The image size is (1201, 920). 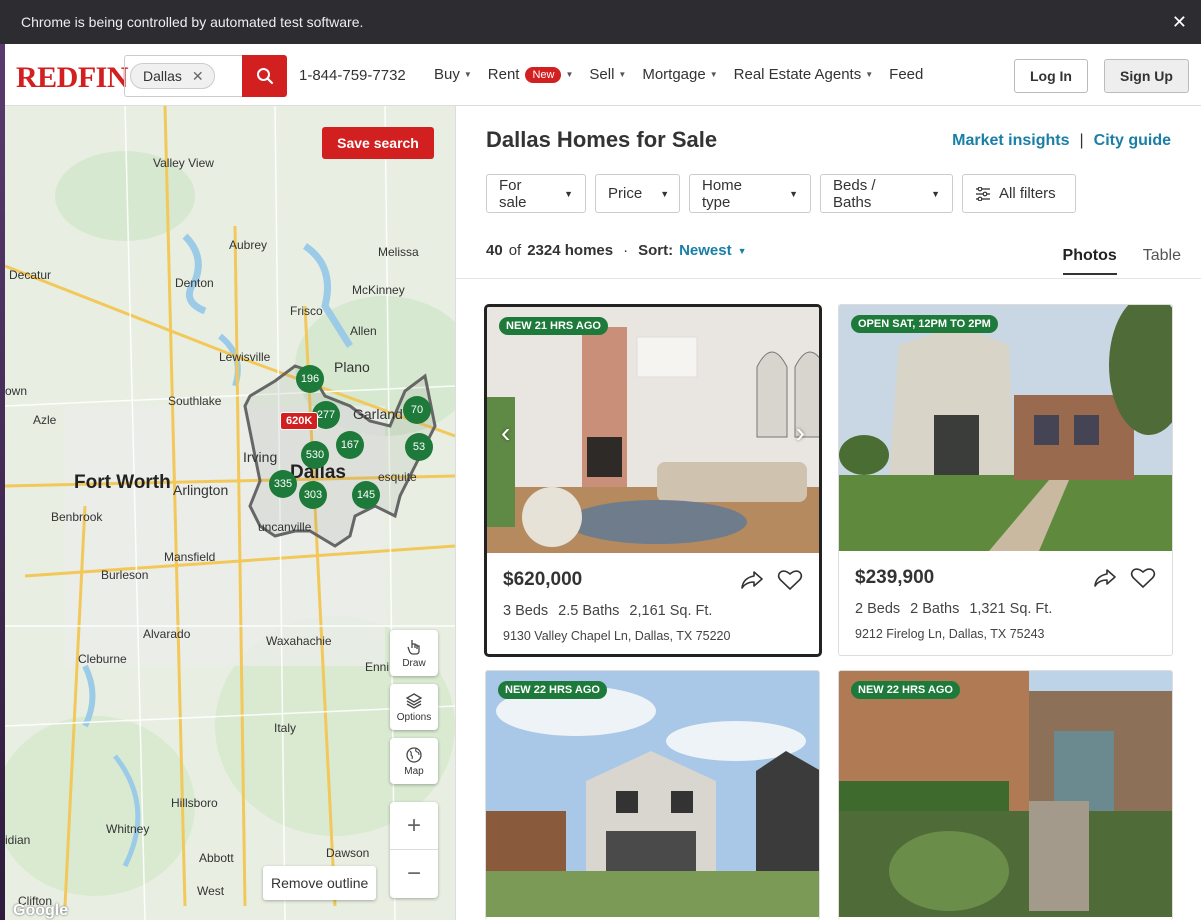 What do you see at coordinates (653, 430) in the screenshot?
I see `listing-photo: NEW 21 HRS AGO ‹ ›` at bounding box center [653, 430].